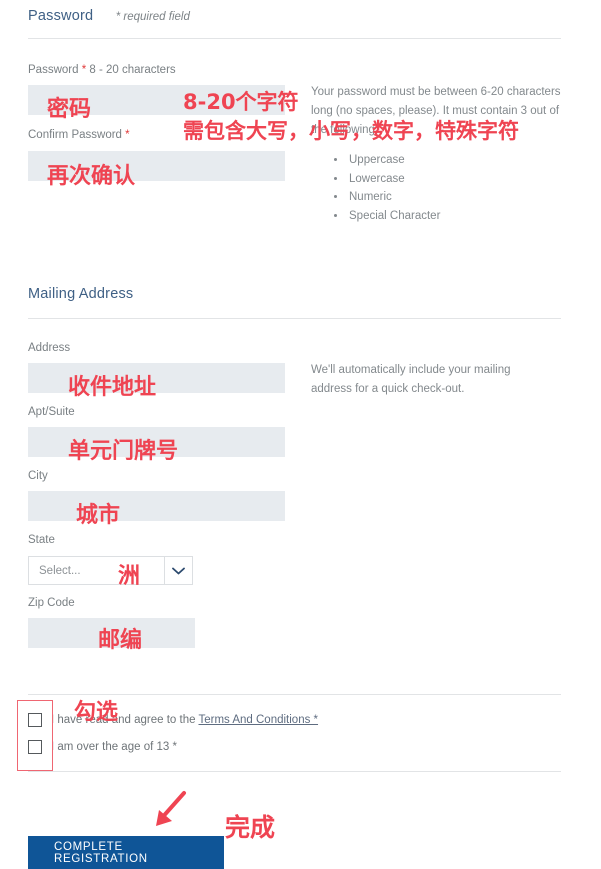 Image resolution: width=601 pixels, height=869 pixels. What do you see at coordinates (258, 720) in the screenshot?
I see `terms-and-conditions-link: Terms And Conditions *` at bounding box center [258, 720].